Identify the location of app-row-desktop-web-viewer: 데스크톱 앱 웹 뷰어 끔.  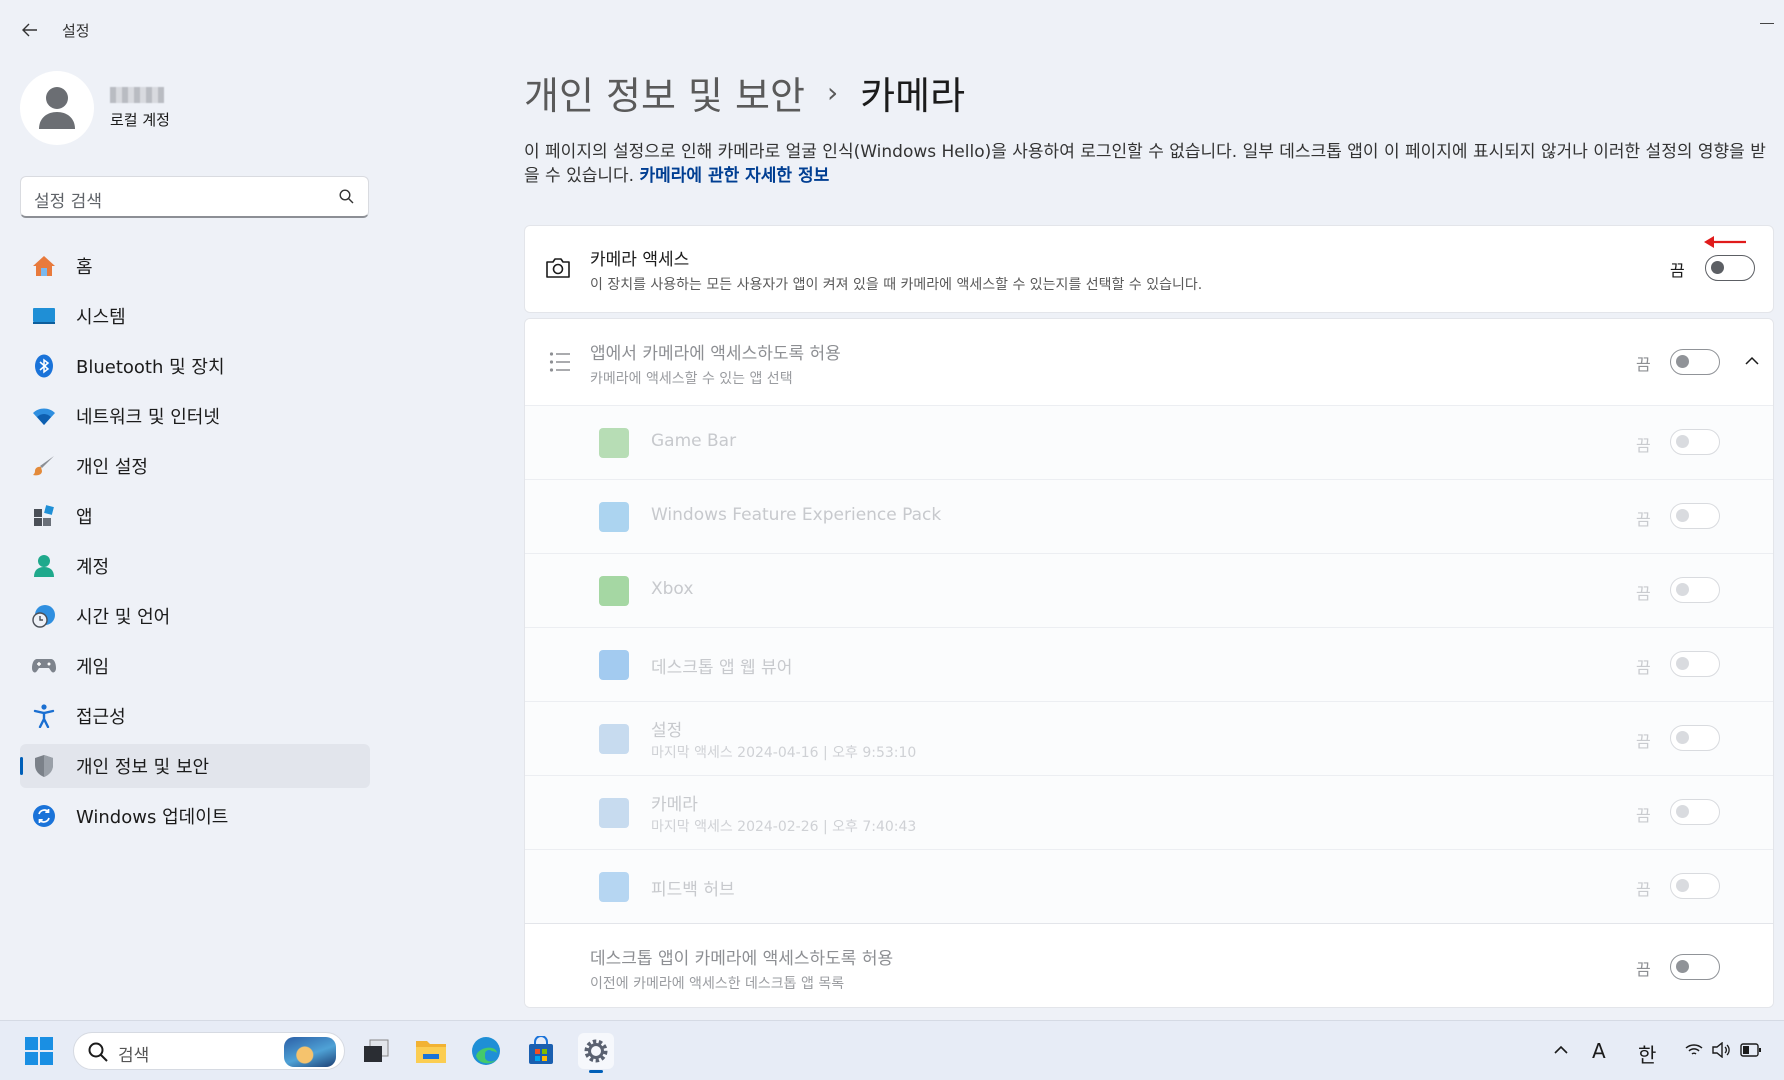
(1149, 664).